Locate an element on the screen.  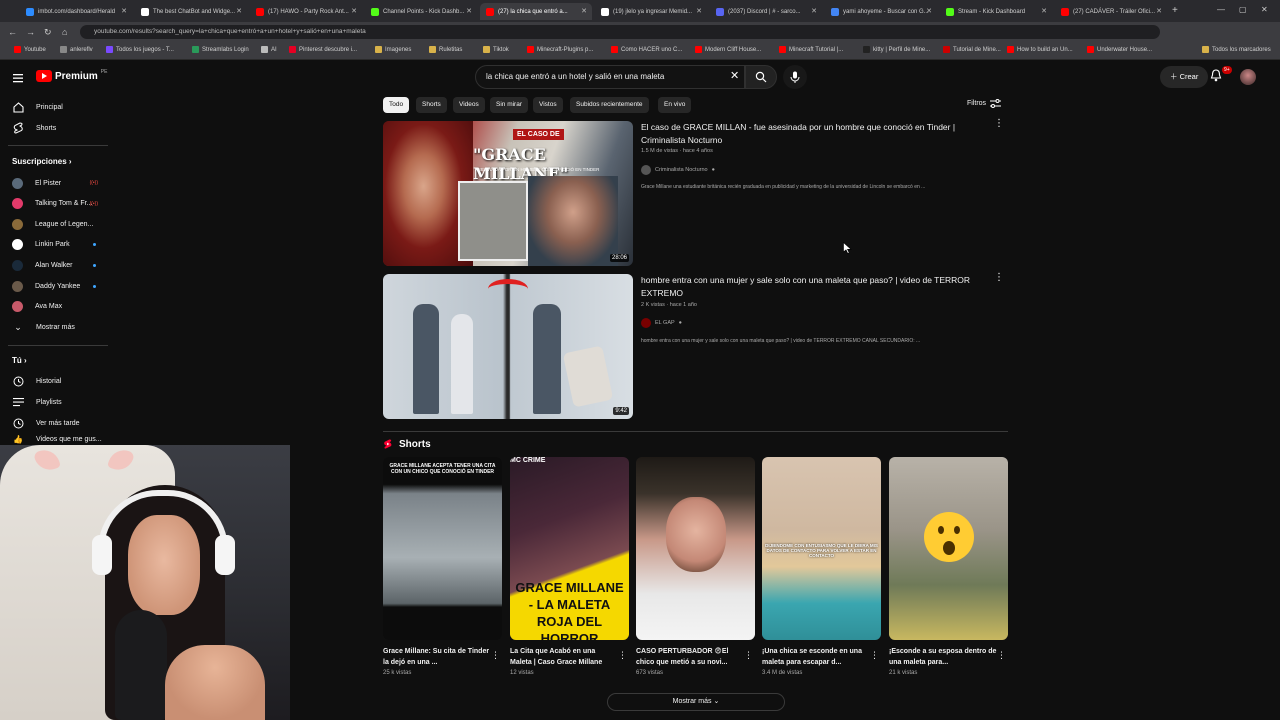
search-button is located at coordinates (761, 77).